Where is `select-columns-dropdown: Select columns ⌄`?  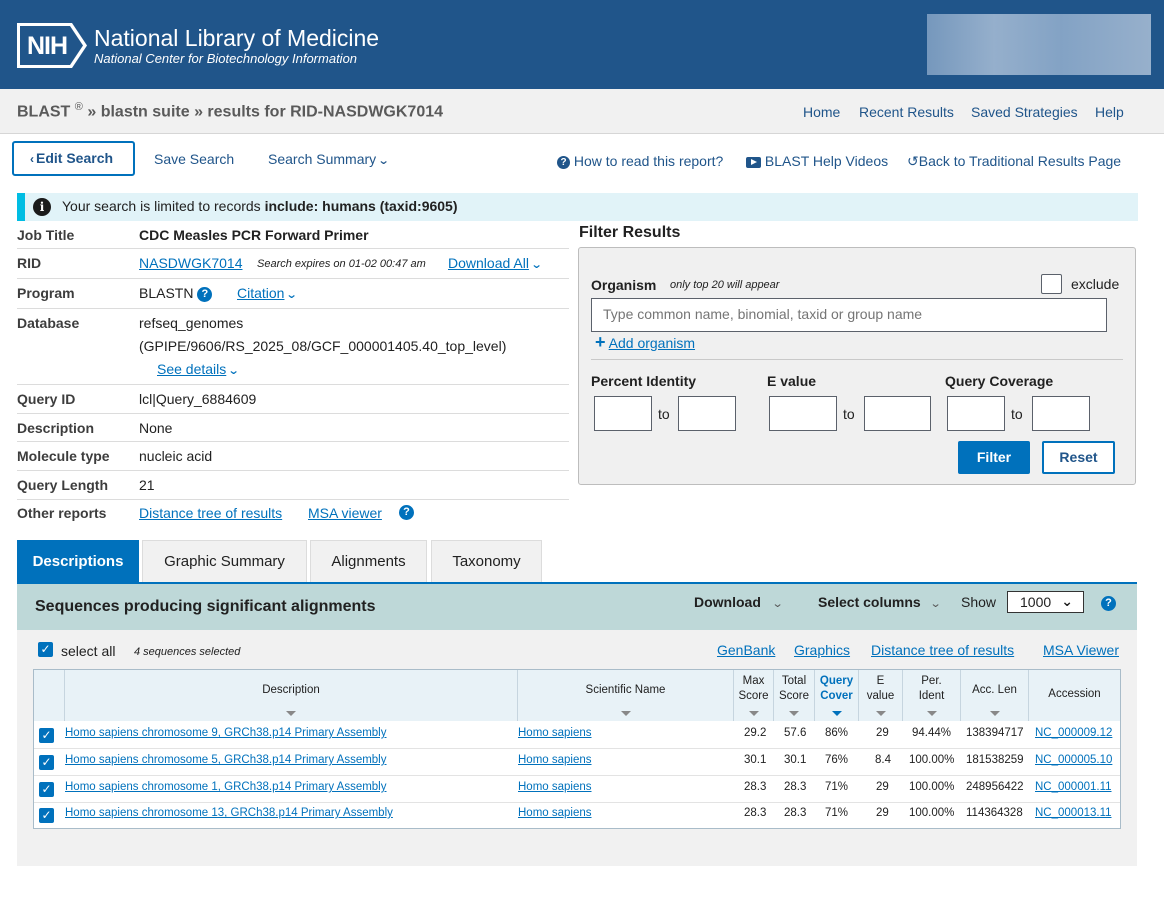
select-columns-dropdown: Select columns ⌄ is located at coordinates (879, 602).